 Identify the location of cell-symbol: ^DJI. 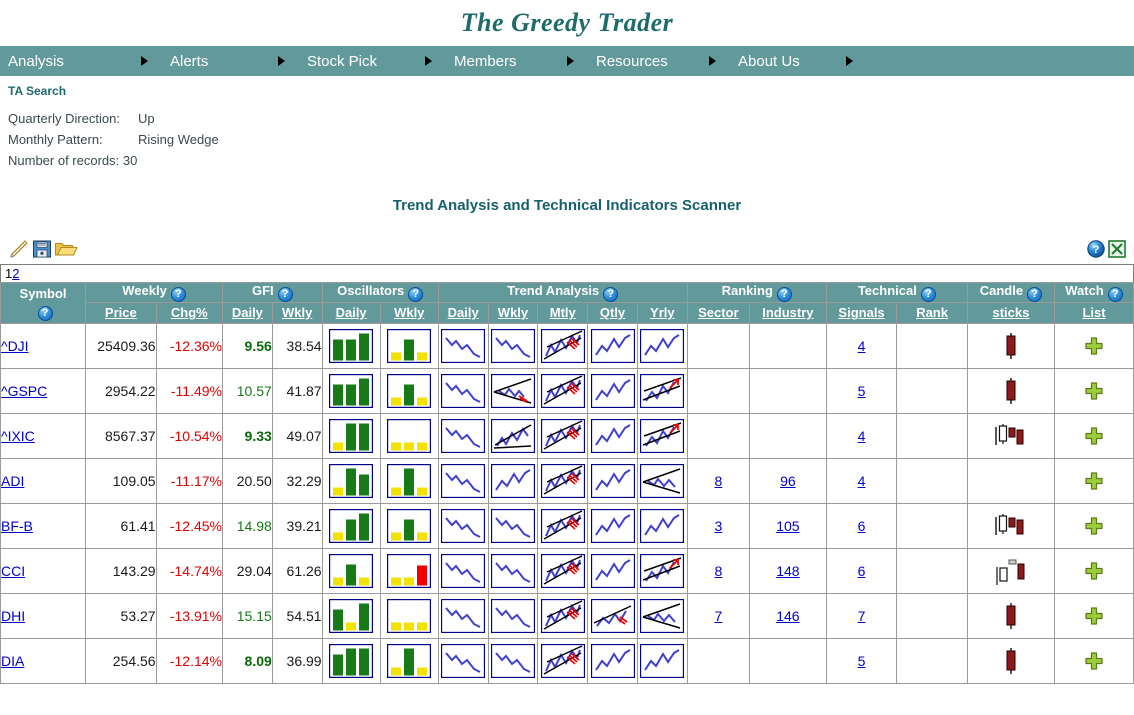
(43, 346).